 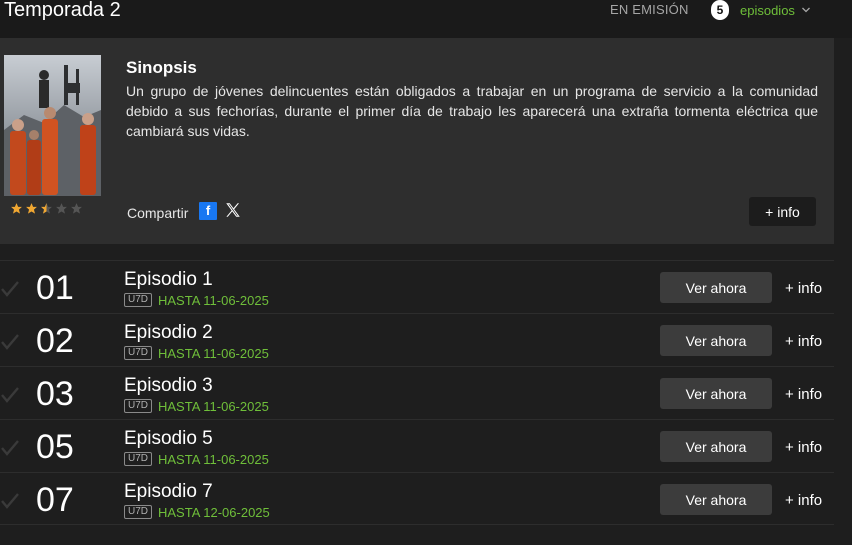 I want to click on synopsis-title: Sinopsis, so click(x=161, y=67).